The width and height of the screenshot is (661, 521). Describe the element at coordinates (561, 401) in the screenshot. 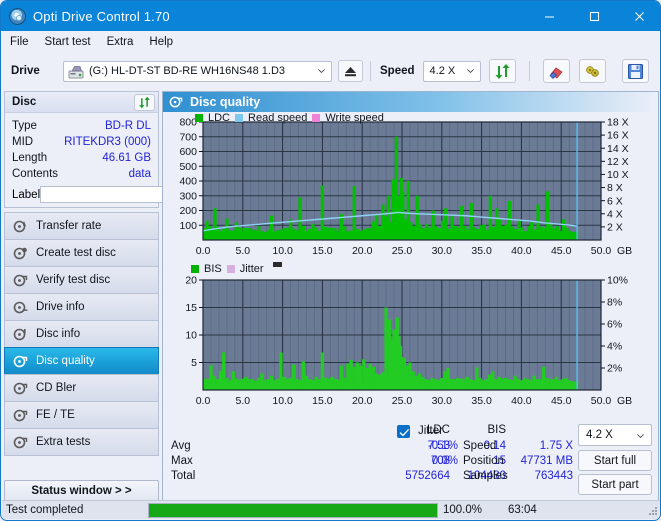

I see `svg-text: 45.0` at that location.